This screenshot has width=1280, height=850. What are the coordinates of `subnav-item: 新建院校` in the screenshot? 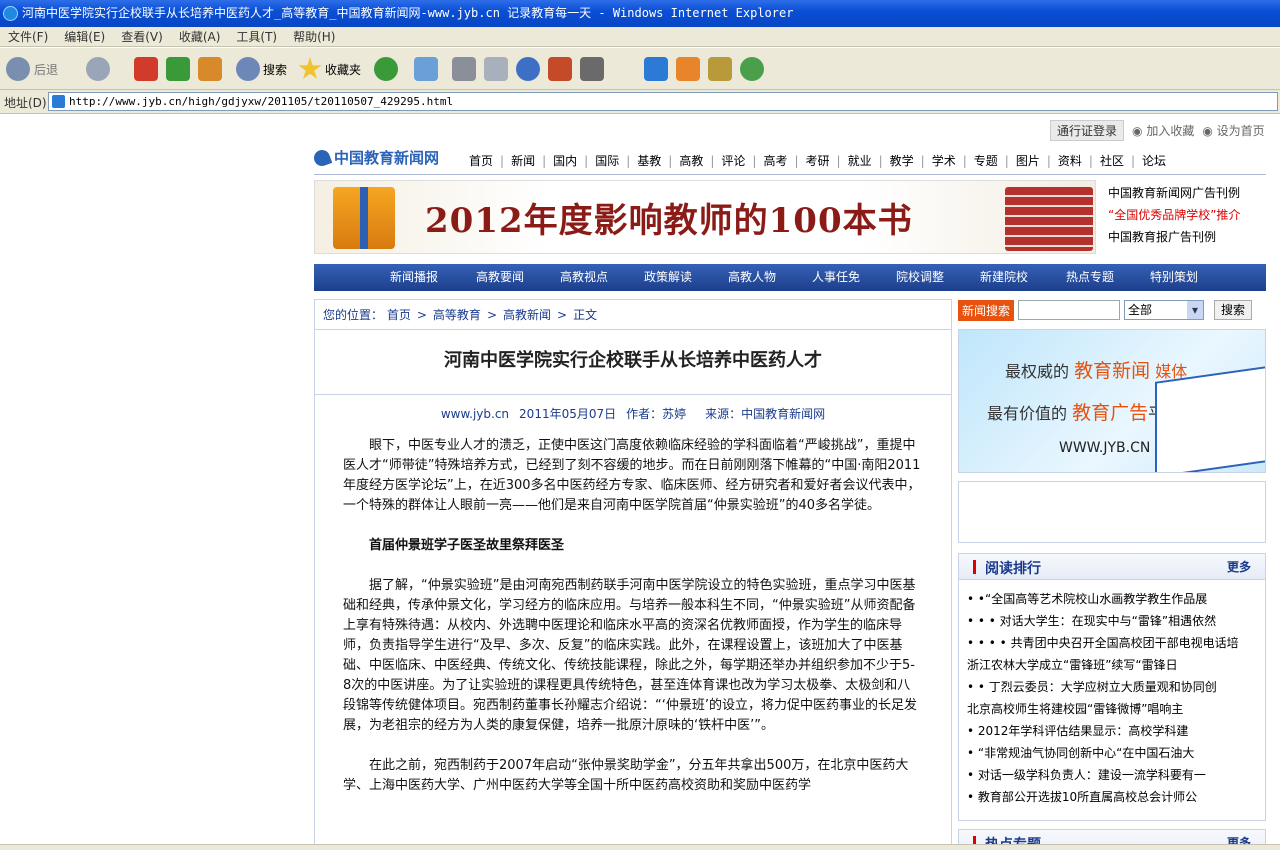 It's located at (1004, 277).